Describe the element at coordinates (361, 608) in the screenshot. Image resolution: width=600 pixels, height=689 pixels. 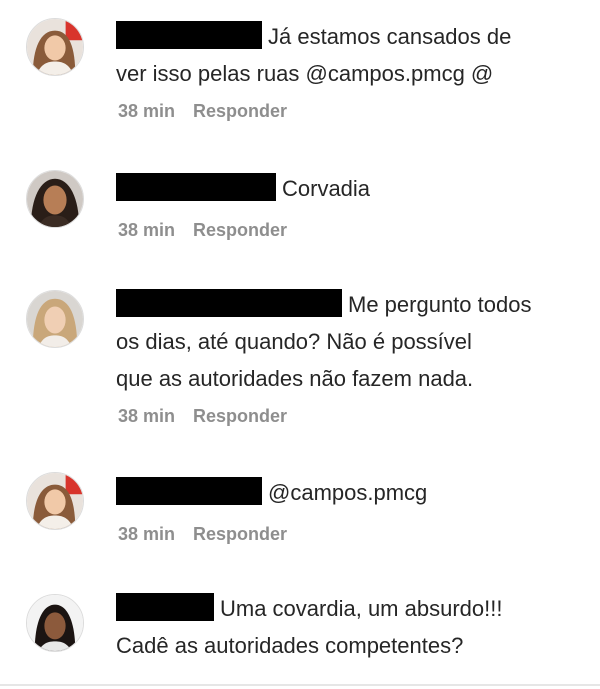
I see `comment-text-line1: Uma covardia, um absurdo!!!` at that location.